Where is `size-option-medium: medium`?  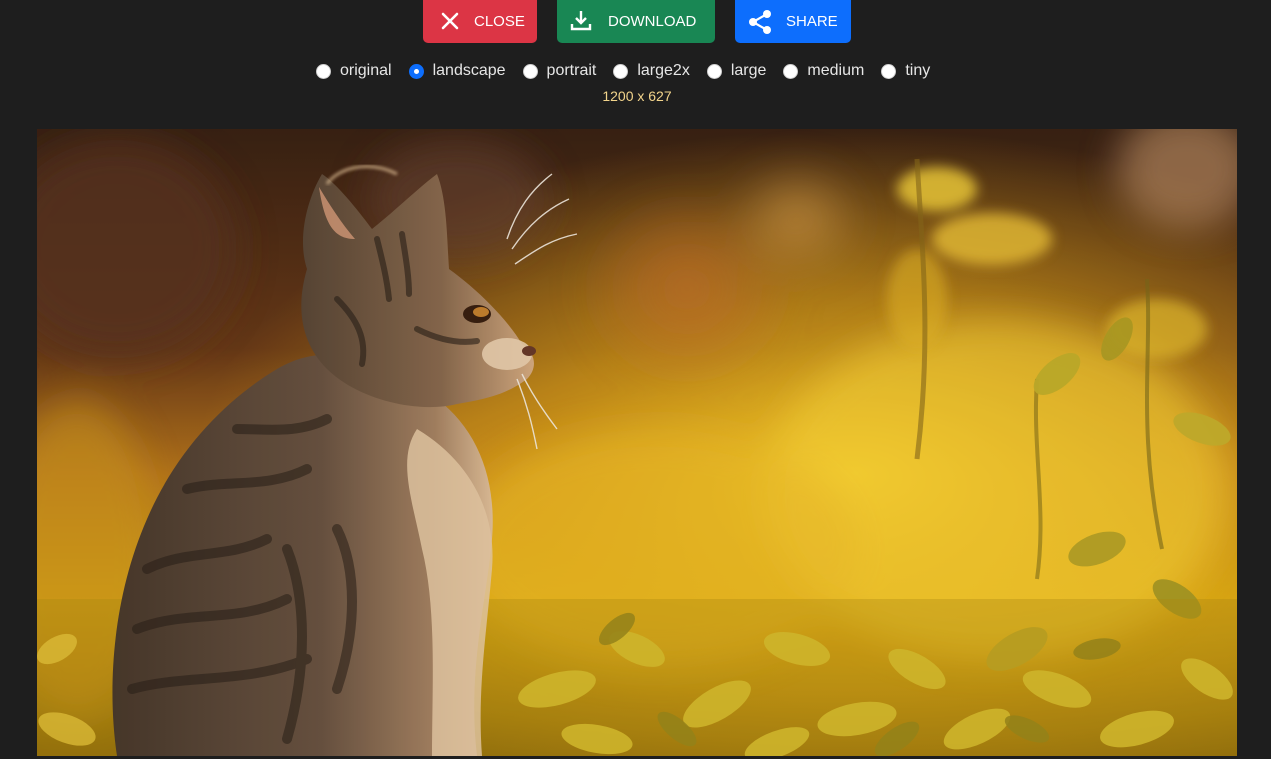 size-option-medium: medium is located at coordinates (823, 71).